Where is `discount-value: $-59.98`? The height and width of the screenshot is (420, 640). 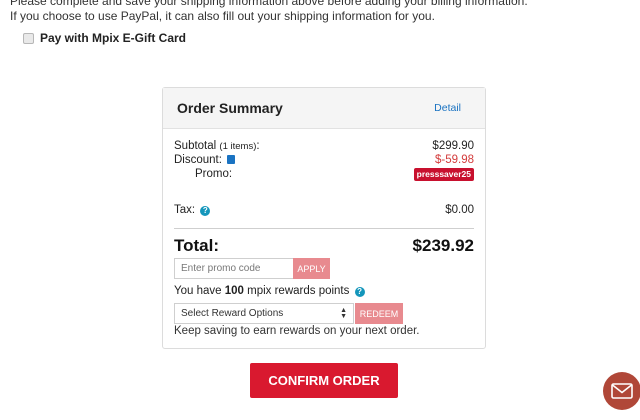
discount-value: $-59.98 is located at coordinates (454, 160).